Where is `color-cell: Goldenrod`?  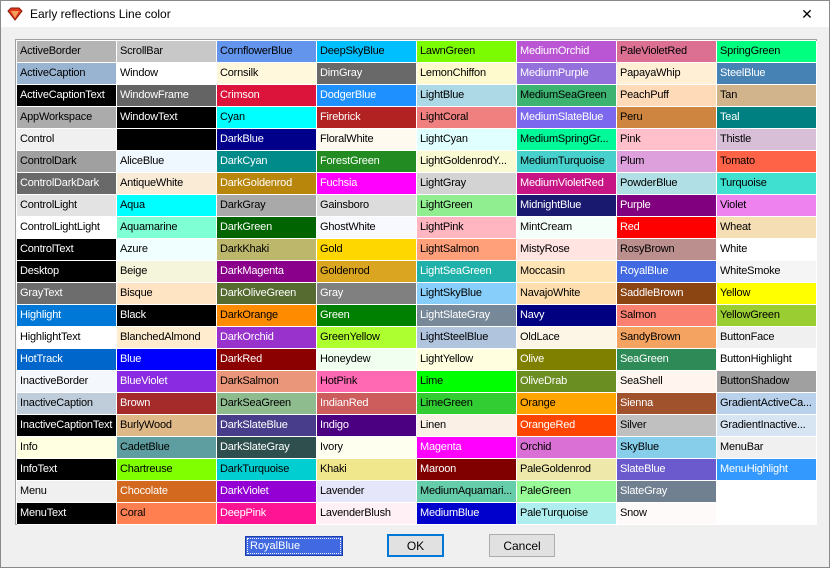
color-cell: Goldenrod is located at coordinates (367, 272).